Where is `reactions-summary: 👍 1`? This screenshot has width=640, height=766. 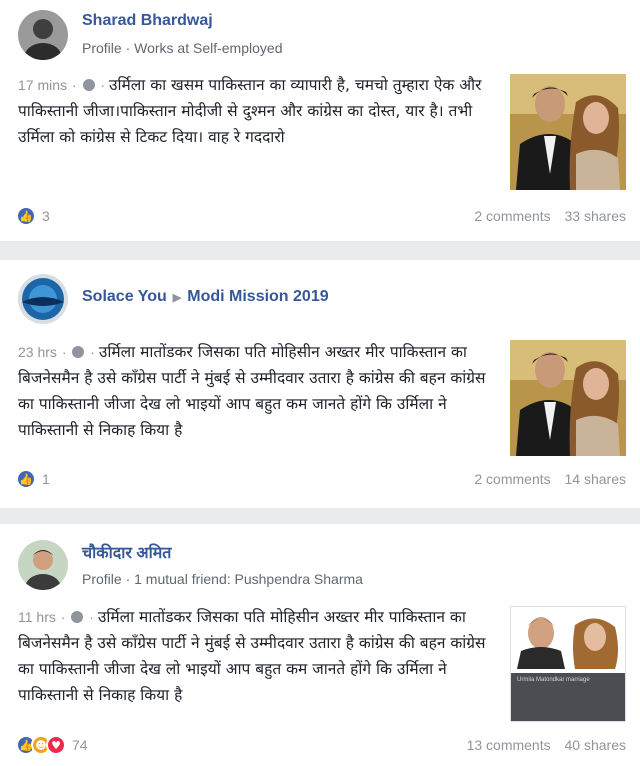
reactions-summary: 👍 1 is located at coordinates (33, 479).